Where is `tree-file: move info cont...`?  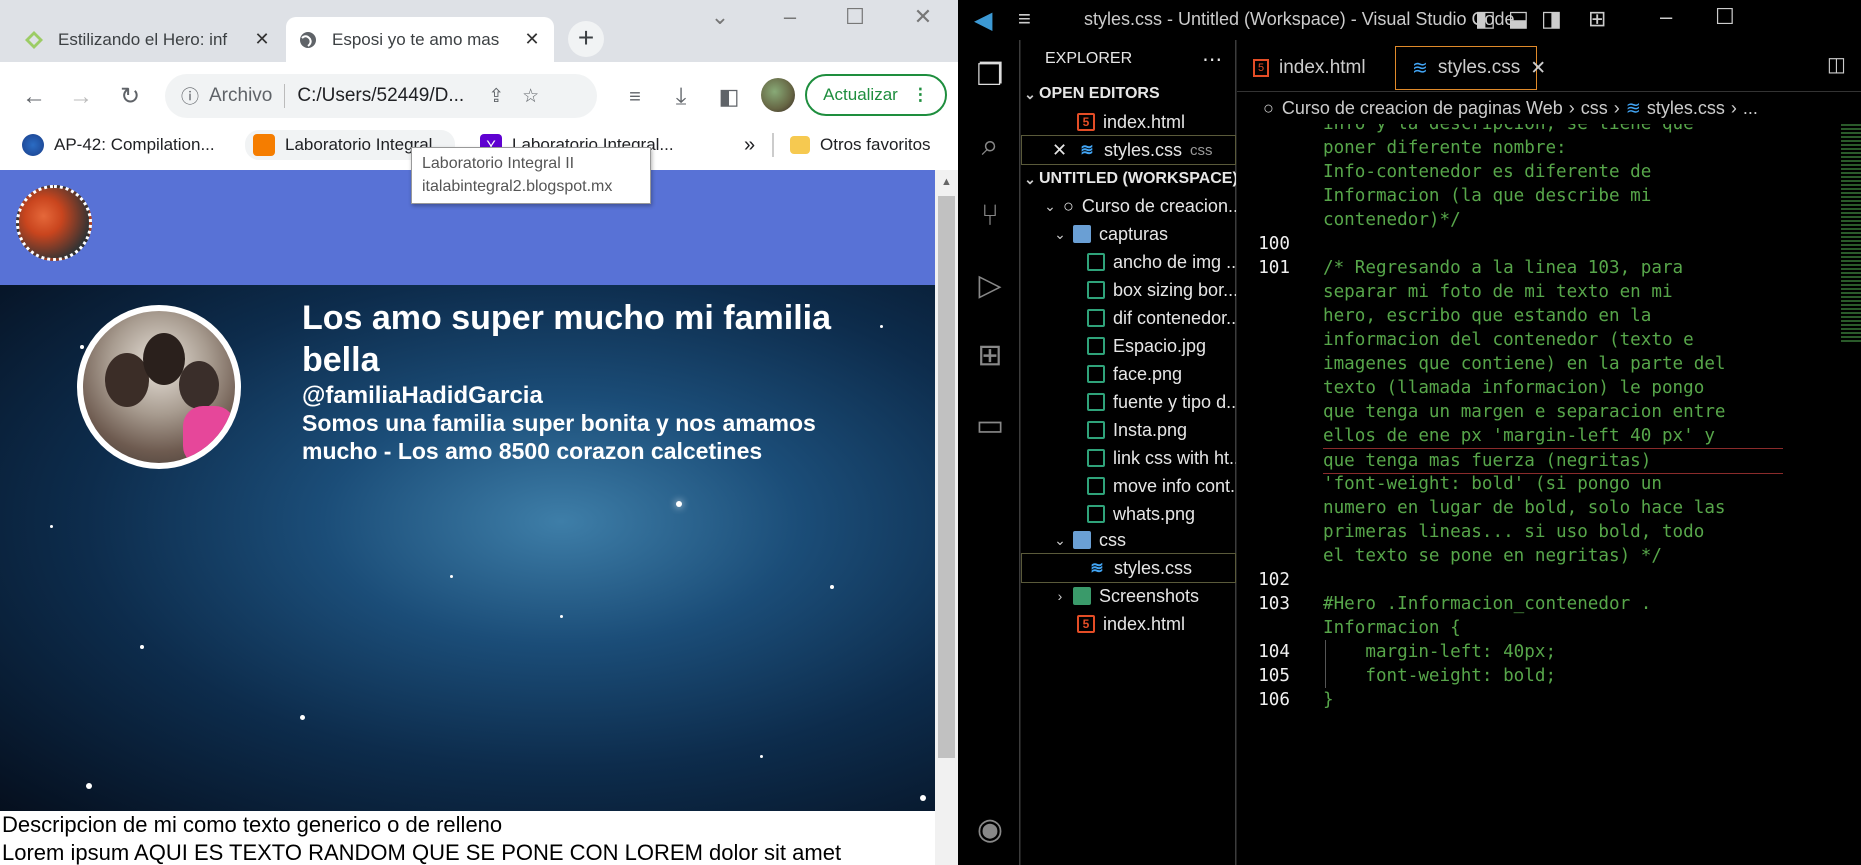 tree-file: move info cont... is located at coordinates (1128, 486).